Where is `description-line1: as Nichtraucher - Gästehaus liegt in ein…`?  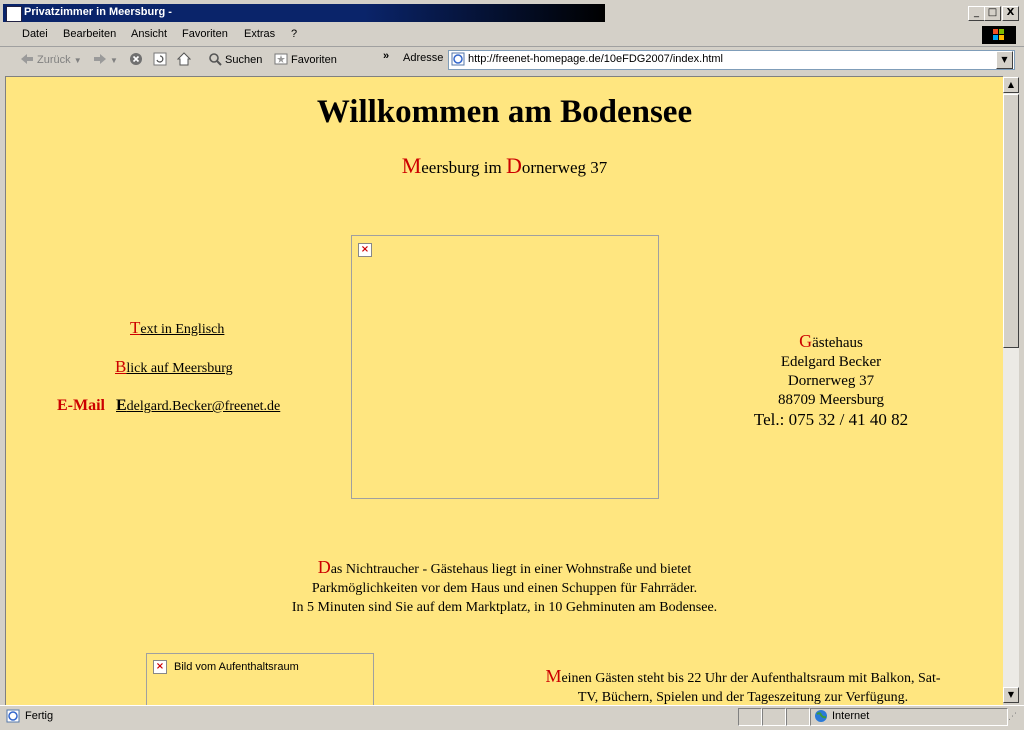
description-line1: as Nichtraucher - Gästehaus liegt in ein… is located at coordinates (511, 569).